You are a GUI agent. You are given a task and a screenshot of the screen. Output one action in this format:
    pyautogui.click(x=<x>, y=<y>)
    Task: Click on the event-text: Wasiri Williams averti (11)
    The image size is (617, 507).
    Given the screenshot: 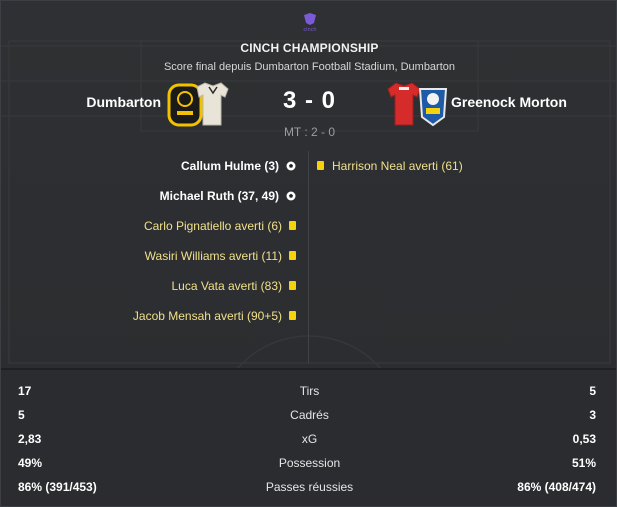 What is the action you would take?
    pyautogui.click(x=213, y=255)
    